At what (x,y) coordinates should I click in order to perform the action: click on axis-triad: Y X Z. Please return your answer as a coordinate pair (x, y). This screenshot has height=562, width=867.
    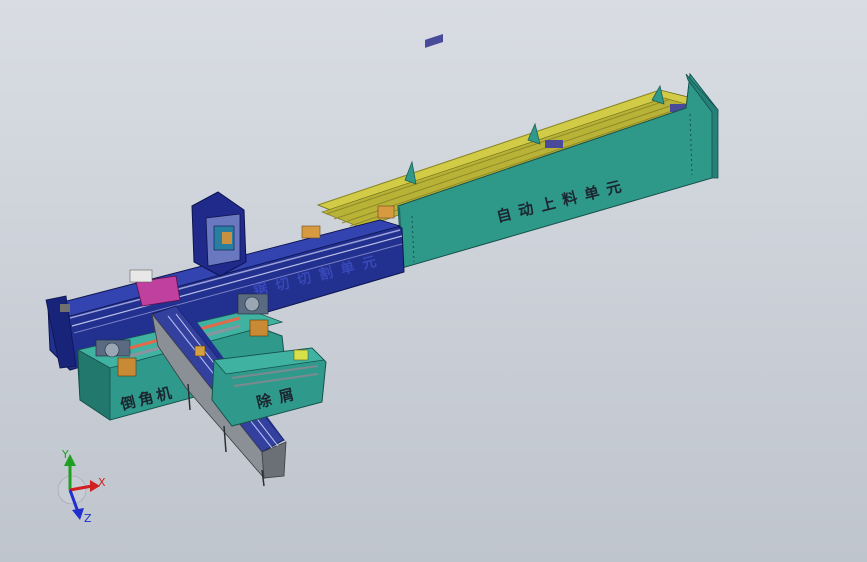
    Looking at the image, I should click on (81, 486).